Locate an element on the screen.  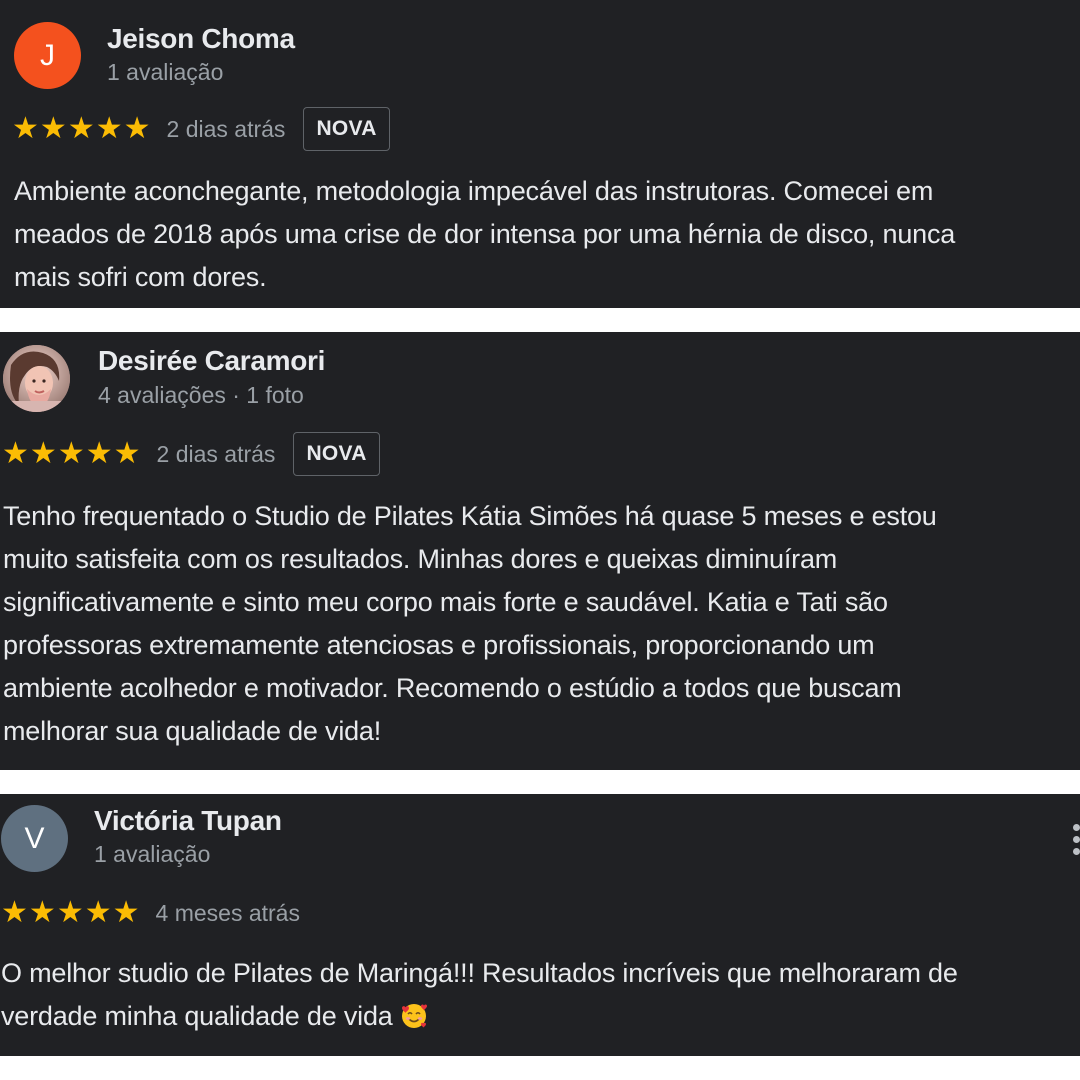
profile-photo-icon is located at coordinates (36, 378).